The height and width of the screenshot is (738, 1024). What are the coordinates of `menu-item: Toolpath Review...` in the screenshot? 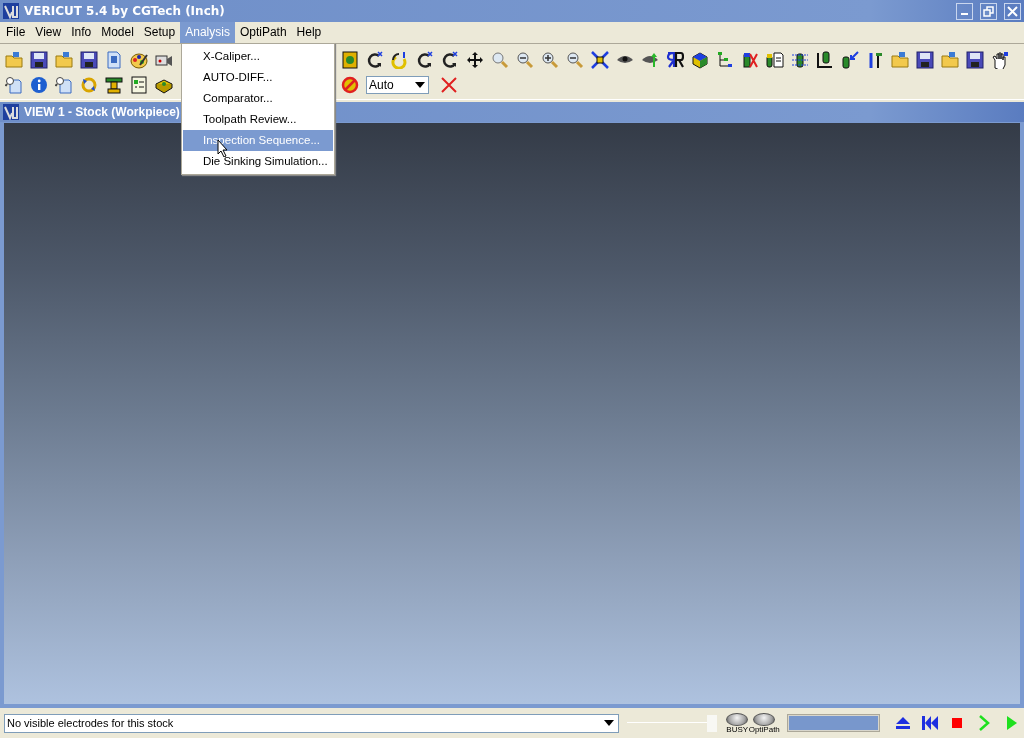 It's located at (258, 119).